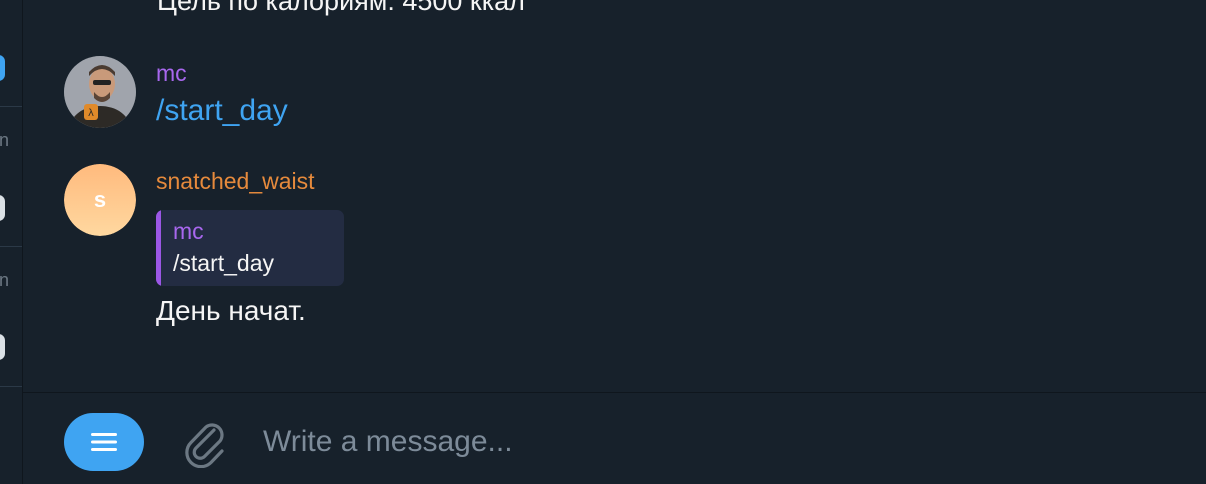 This screenshot has width=1206, height=484. Describe the element at coordinates (223, 263) in the screenshot. I see `reply-text: /start_day` at that location.